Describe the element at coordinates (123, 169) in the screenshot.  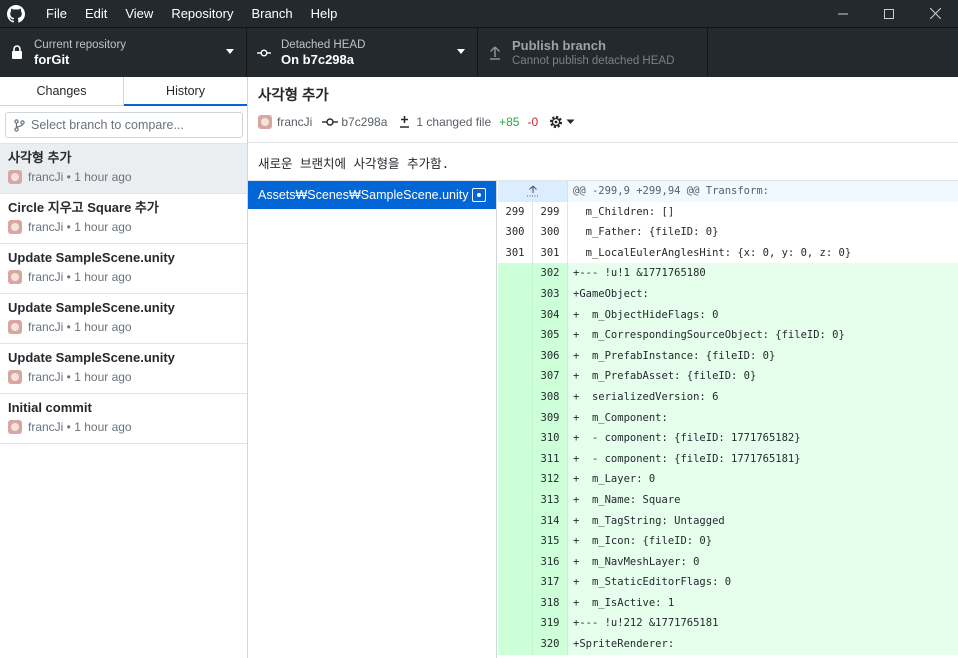
I see `commit-list-item: 사각형 추가 francJi • 1 hour ago` at that location.